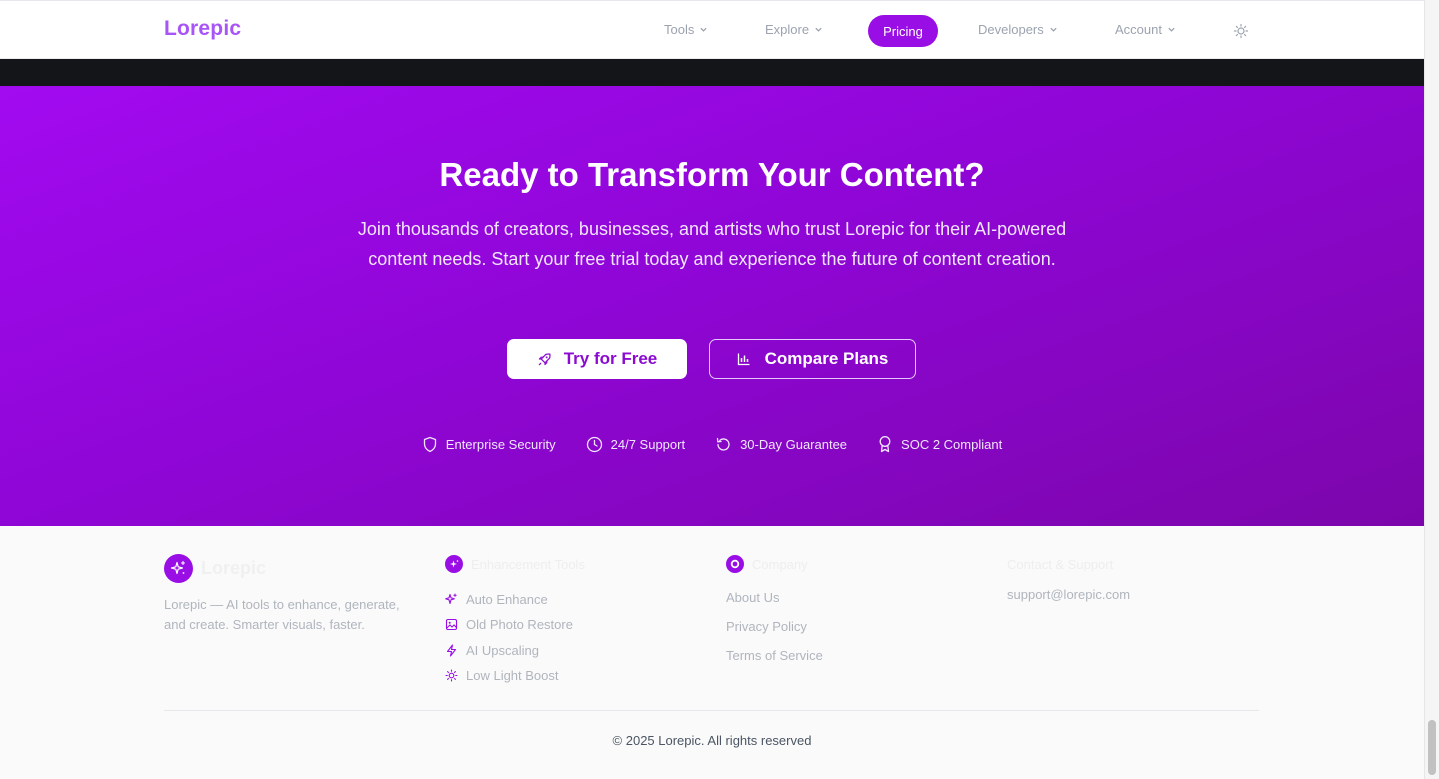 The image size is (1439, 779). What do you see at coordinates (952, 444) in the screenshot?
I see `badge-label: SOC 2 Compliant` at bounding box center [952, 444].